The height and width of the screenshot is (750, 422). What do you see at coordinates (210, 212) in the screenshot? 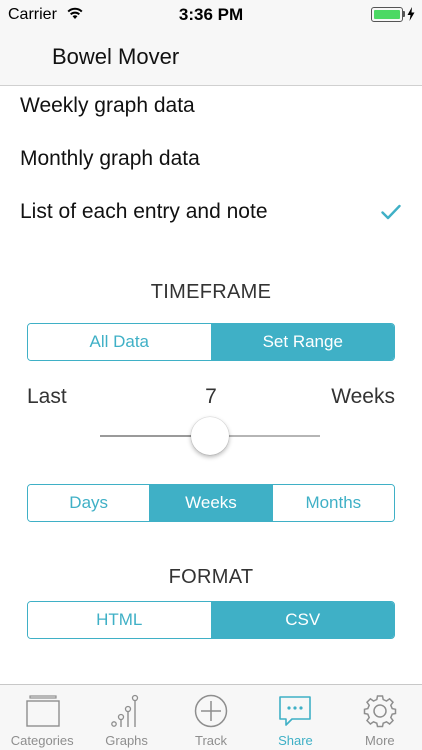
I see `option-list-entries-notes: List of each entry and note` at bounding box center [210, 212].